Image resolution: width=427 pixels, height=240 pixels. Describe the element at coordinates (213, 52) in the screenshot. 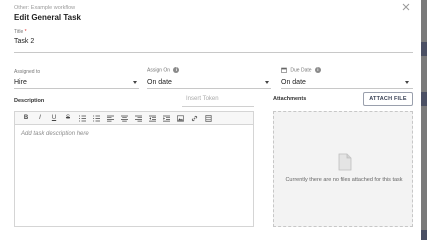

I see `title-input-underline` at that location.